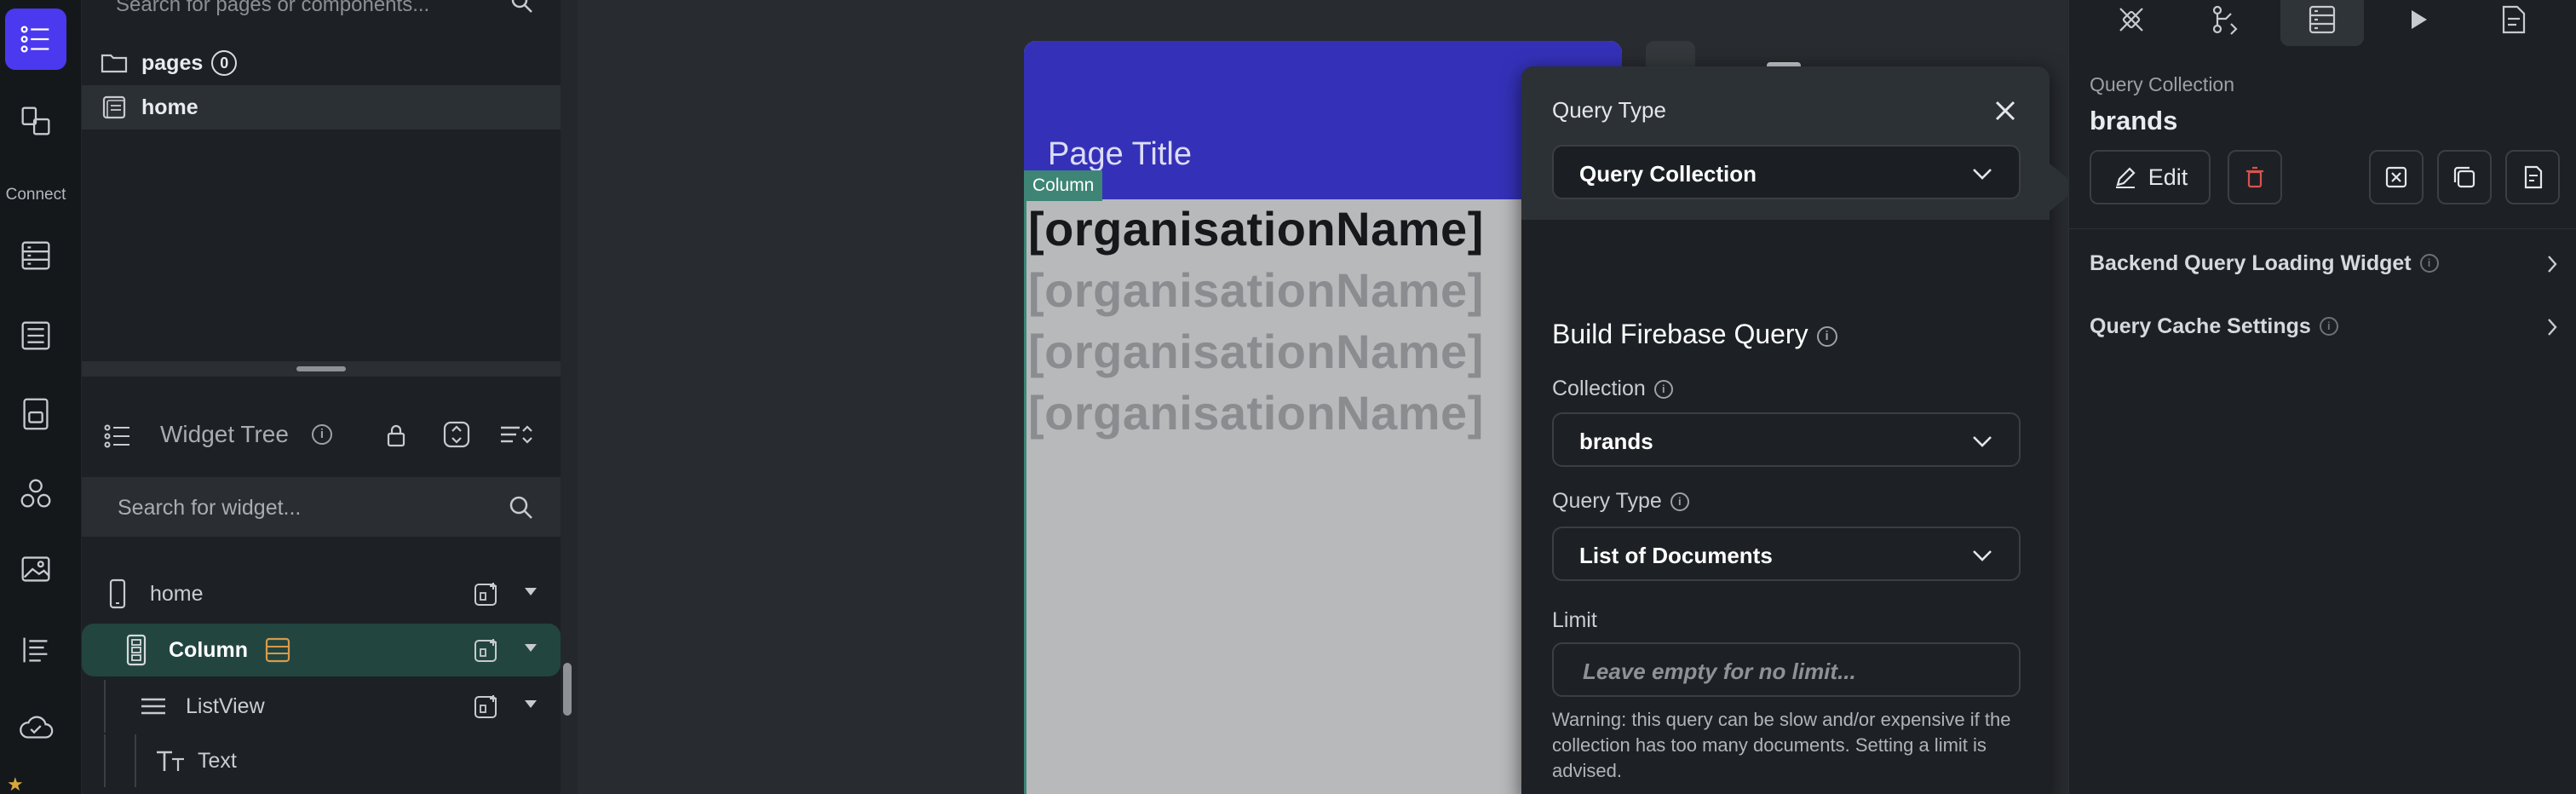 The image size is (2576, 794). I want to click on page-row-home-label: home, so click(170, 107).